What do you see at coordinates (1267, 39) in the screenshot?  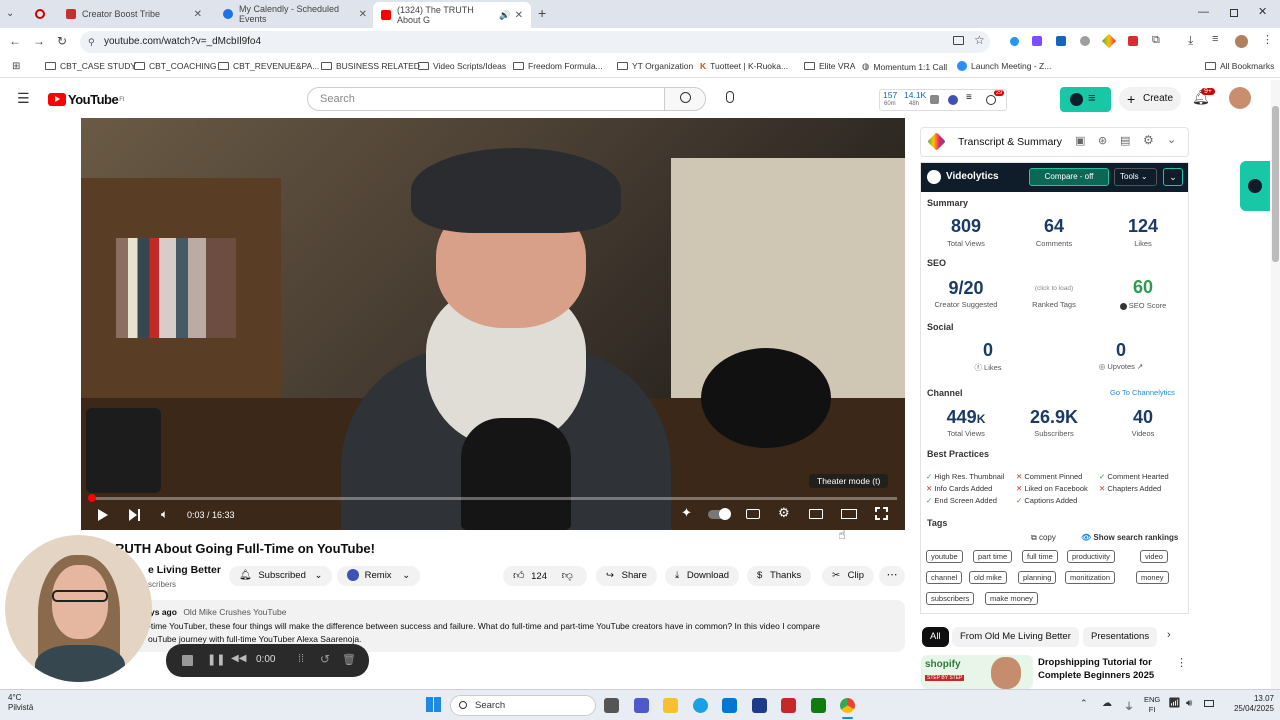 I see `menu-icon: ⋮` at bounding box center [1267, 39].